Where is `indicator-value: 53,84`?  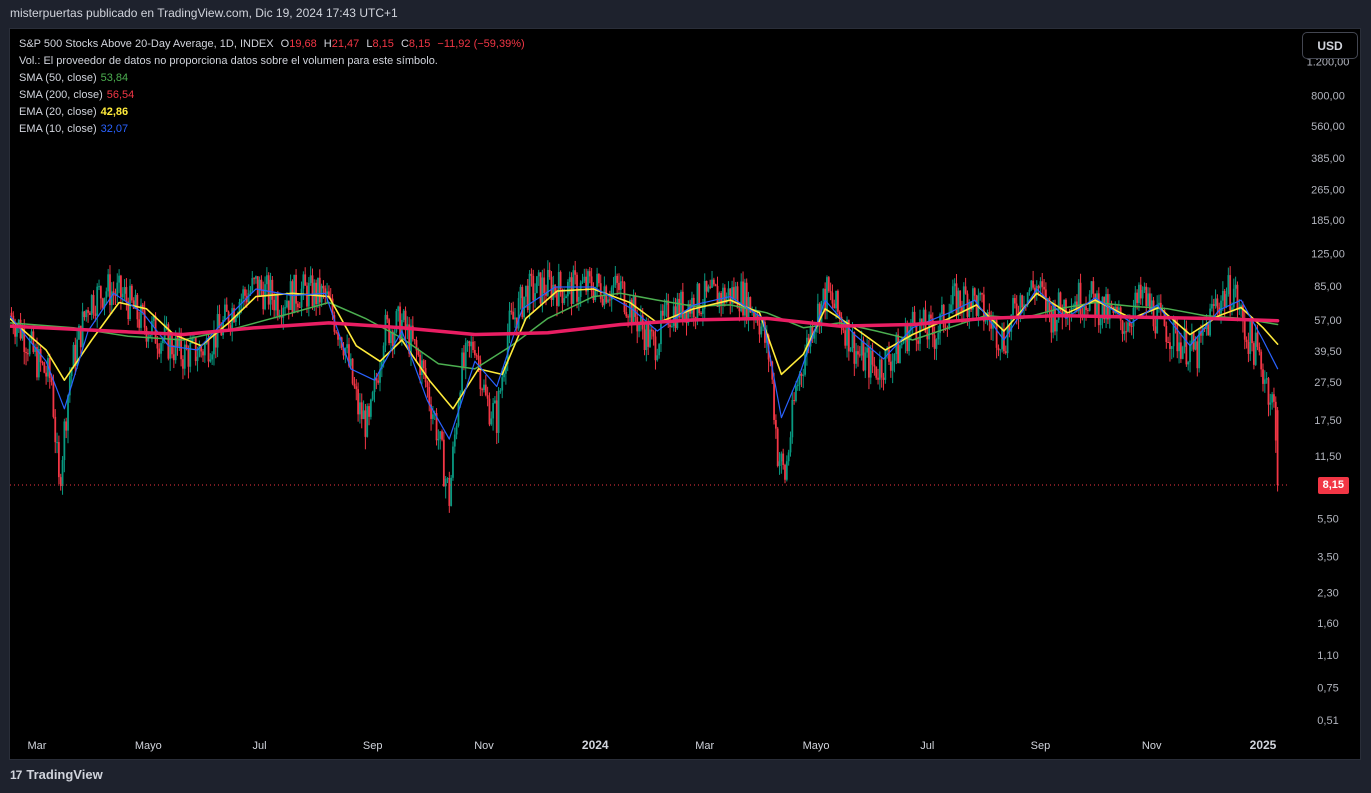
indicator-value: 53,84 is located at coordinates (114, 78).